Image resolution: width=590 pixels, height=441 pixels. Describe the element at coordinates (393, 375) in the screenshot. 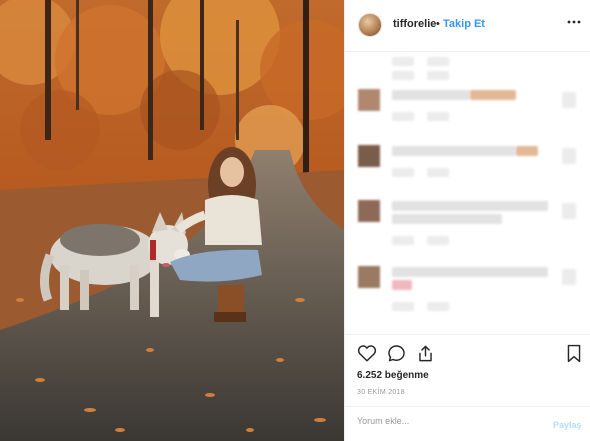

I see `like-count: 6.252 beğenme` at that location.